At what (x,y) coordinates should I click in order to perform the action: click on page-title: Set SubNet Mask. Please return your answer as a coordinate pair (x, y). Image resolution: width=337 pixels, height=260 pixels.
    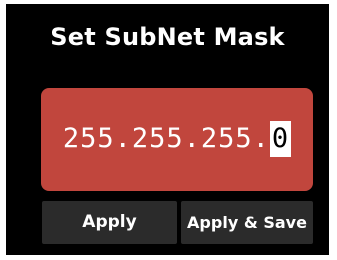
    Looking at the image, I should click on (167, 37).